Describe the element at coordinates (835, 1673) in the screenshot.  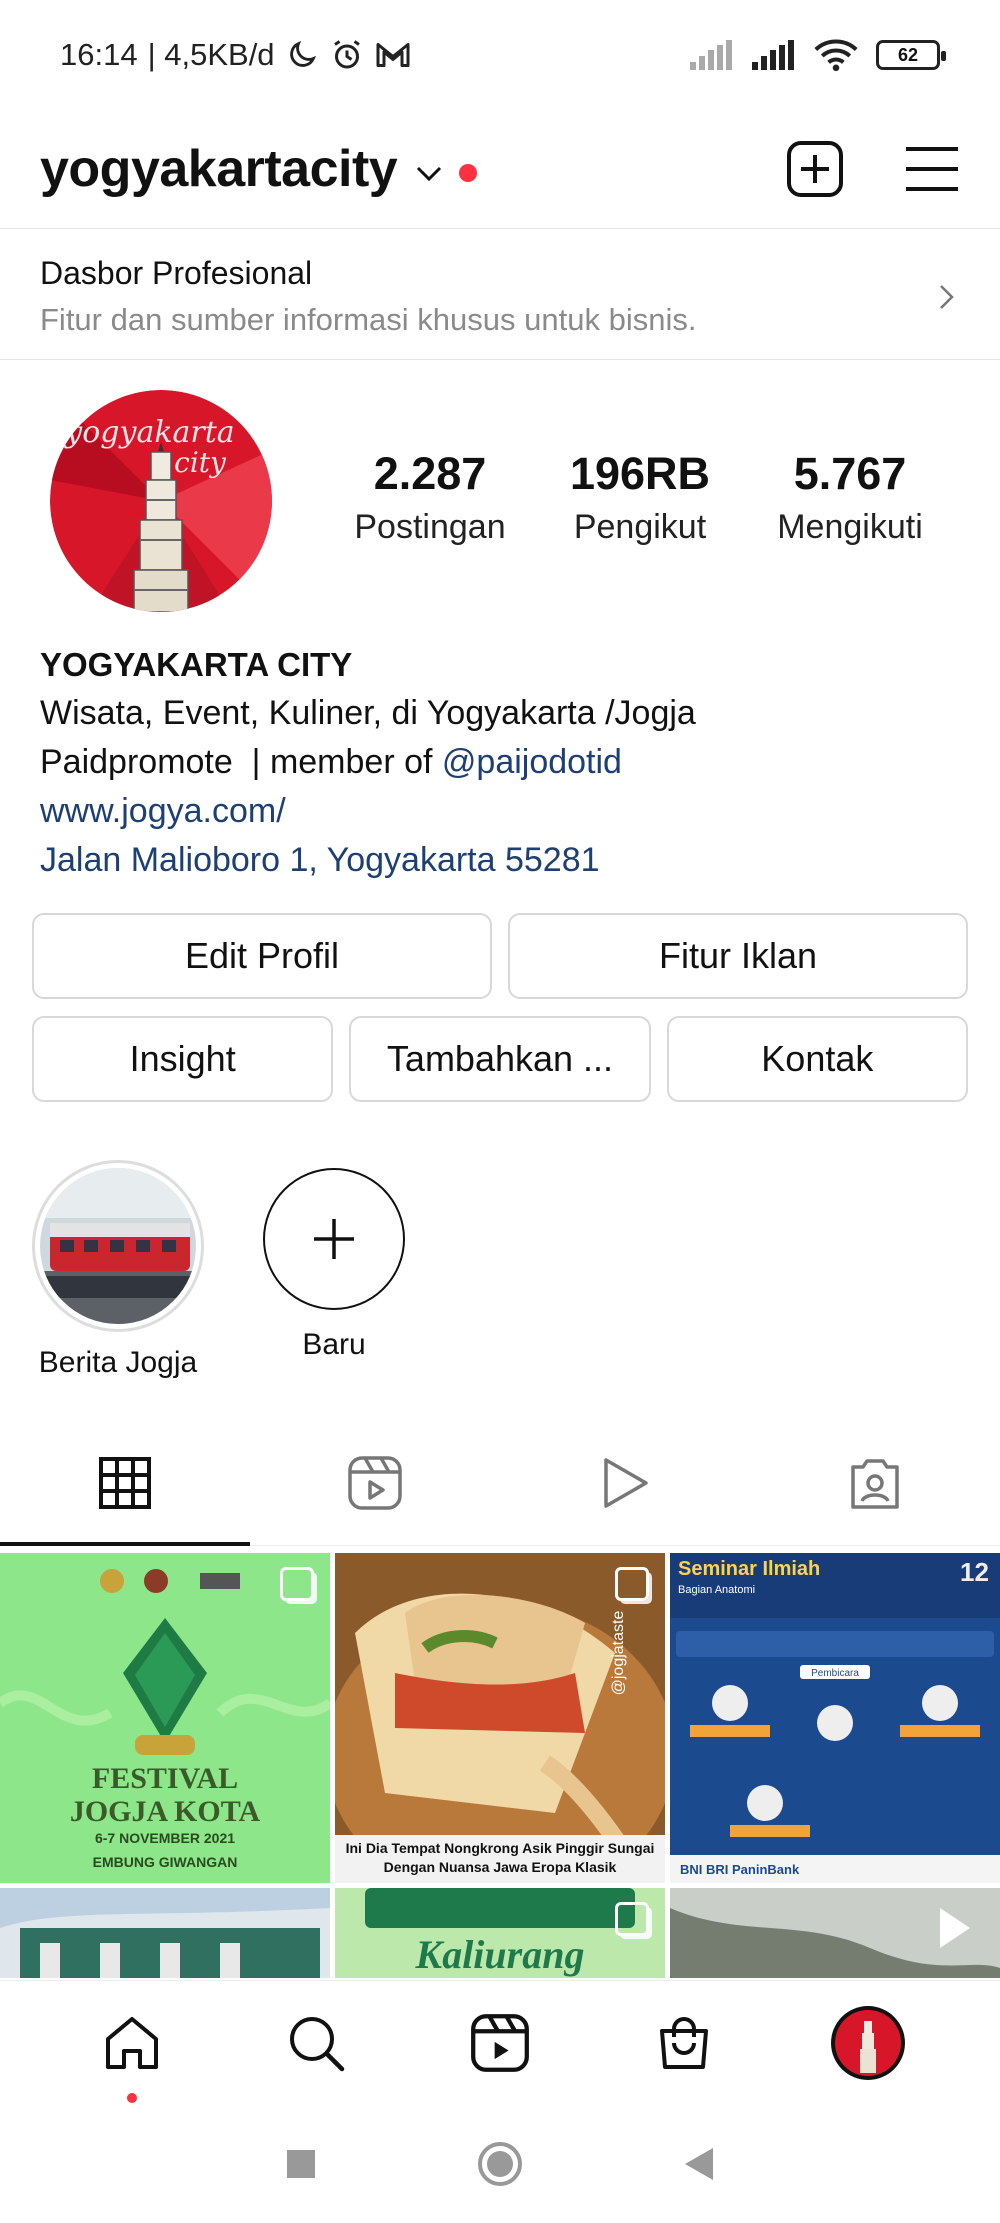
I see `post-badge: Pembicara` at that location.